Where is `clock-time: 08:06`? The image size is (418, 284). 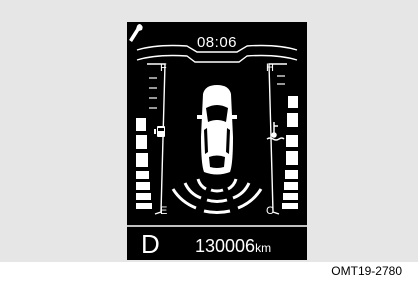 clock-time: 08:06 is located at coordinates (217, 42).